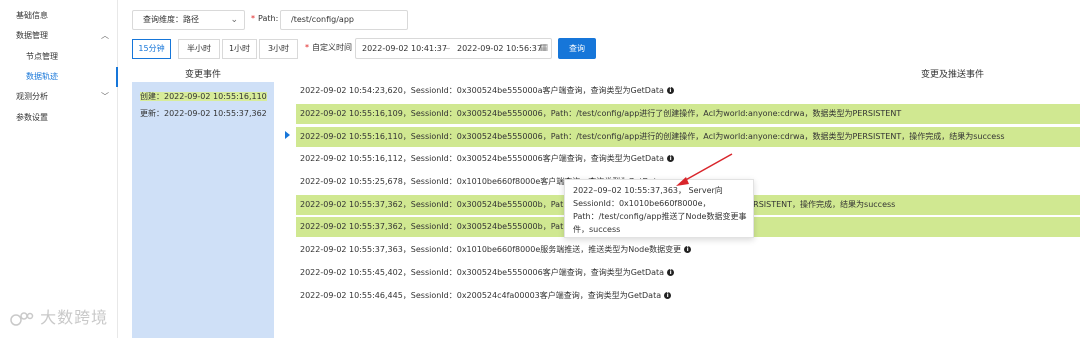 Image resolution: width=1080 pixels, height=338 pixels. I want to click on sidebar-item-observation: 观测分析 ﹀, so click(58, 97).